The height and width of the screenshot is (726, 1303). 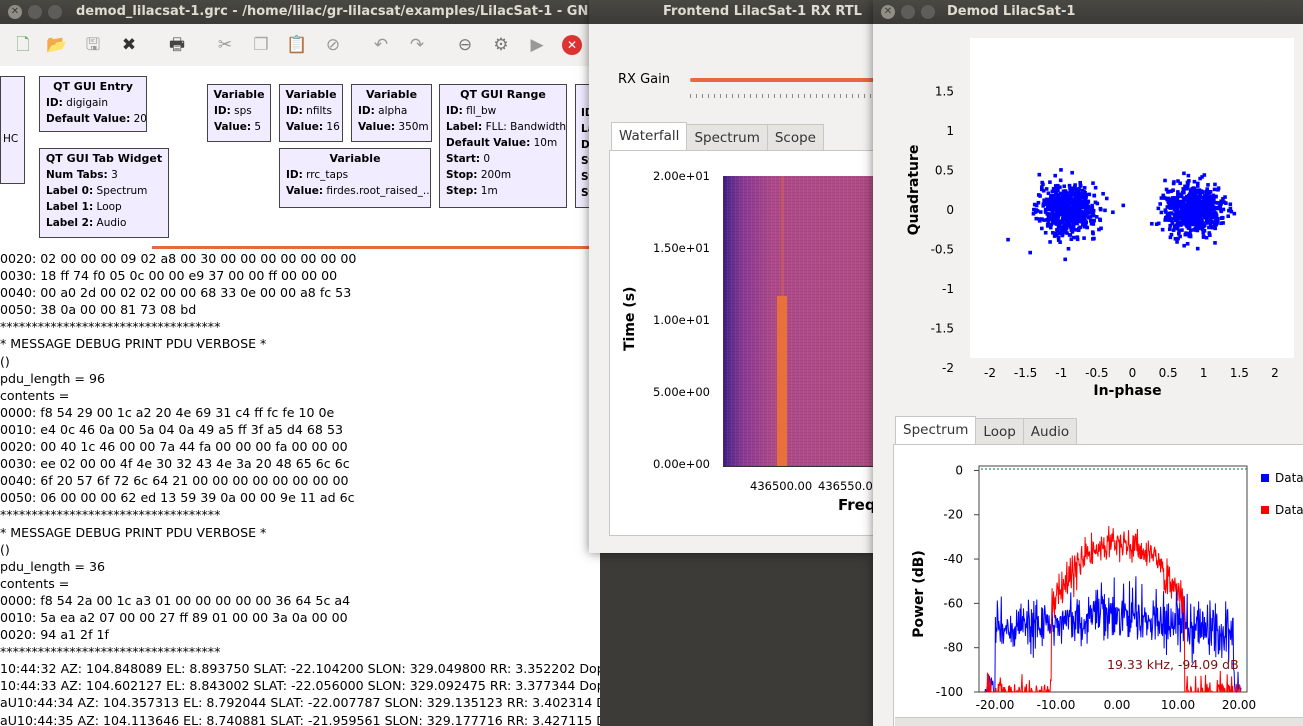 What do you see at coordinates (501, 45) in the screenshot?
I see `generate-icon: ⚙` at bounding box center [501, 45].